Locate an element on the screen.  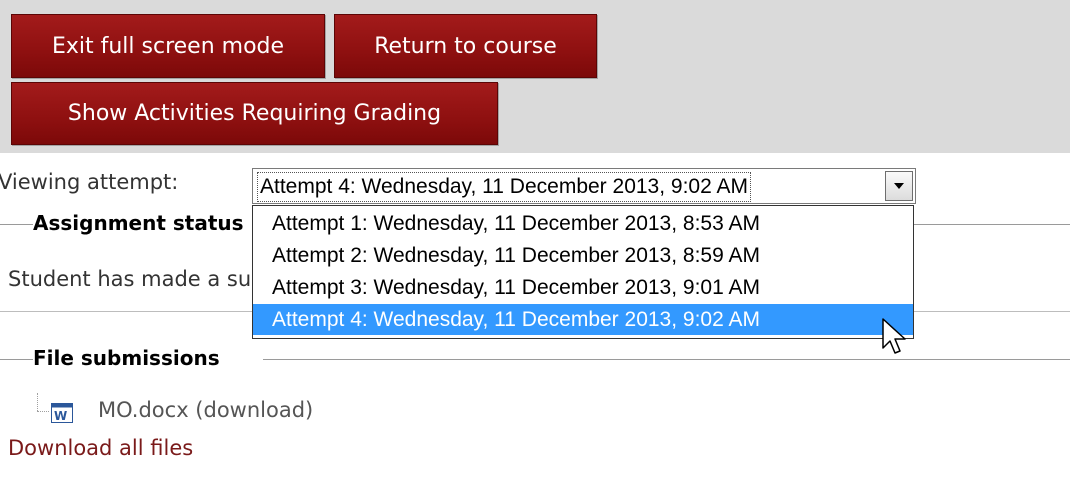
svg-text: W is located at coordinates (60, 416).